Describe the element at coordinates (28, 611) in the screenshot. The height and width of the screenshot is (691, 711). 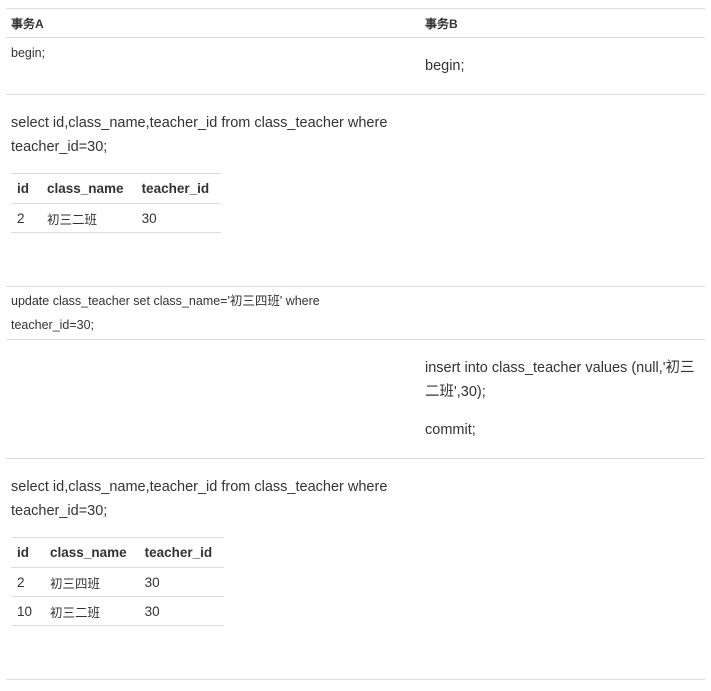
I see `cell-id: 10` at that location.